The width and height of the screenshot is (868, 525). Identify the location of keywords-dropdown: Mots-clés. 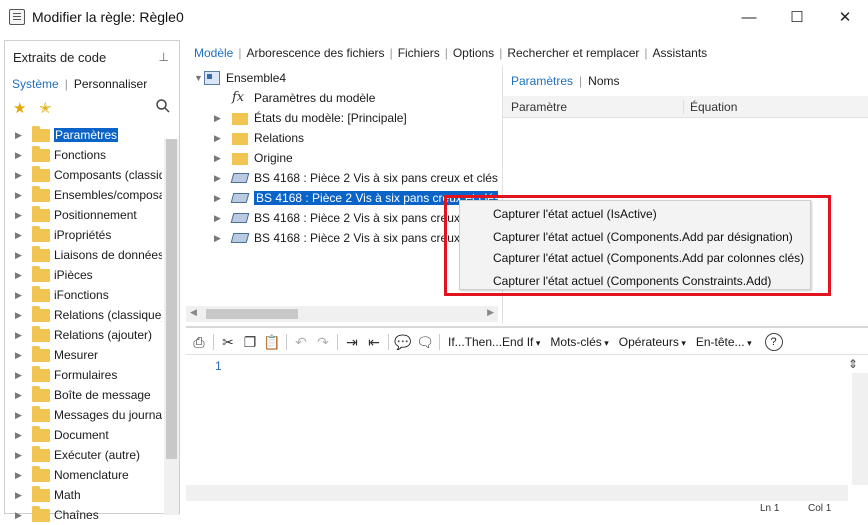
(579, 342).